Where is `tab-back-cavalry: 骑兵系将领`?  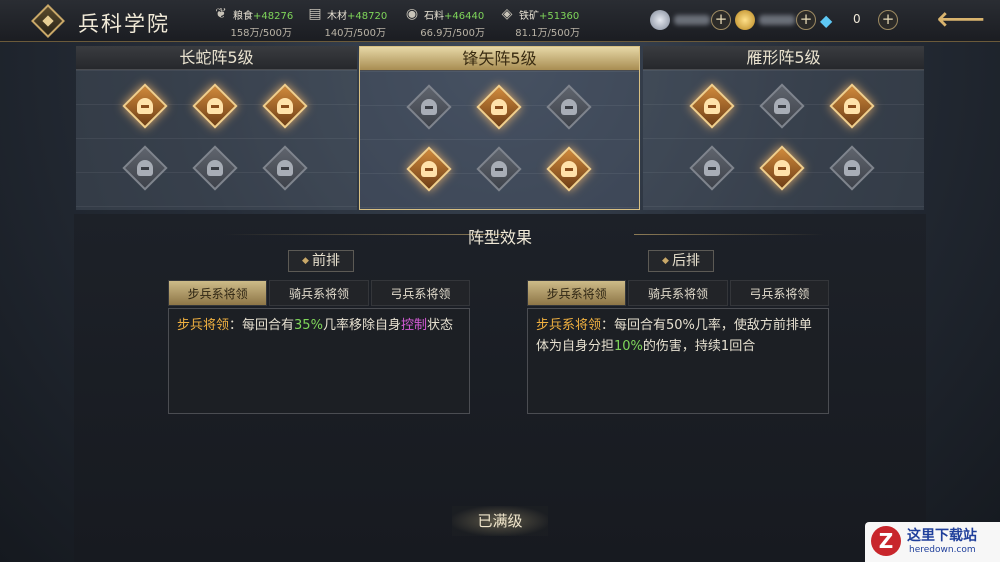 tab-back-cavalry: 骑兵系将领 is located at coordinates (678, 293).